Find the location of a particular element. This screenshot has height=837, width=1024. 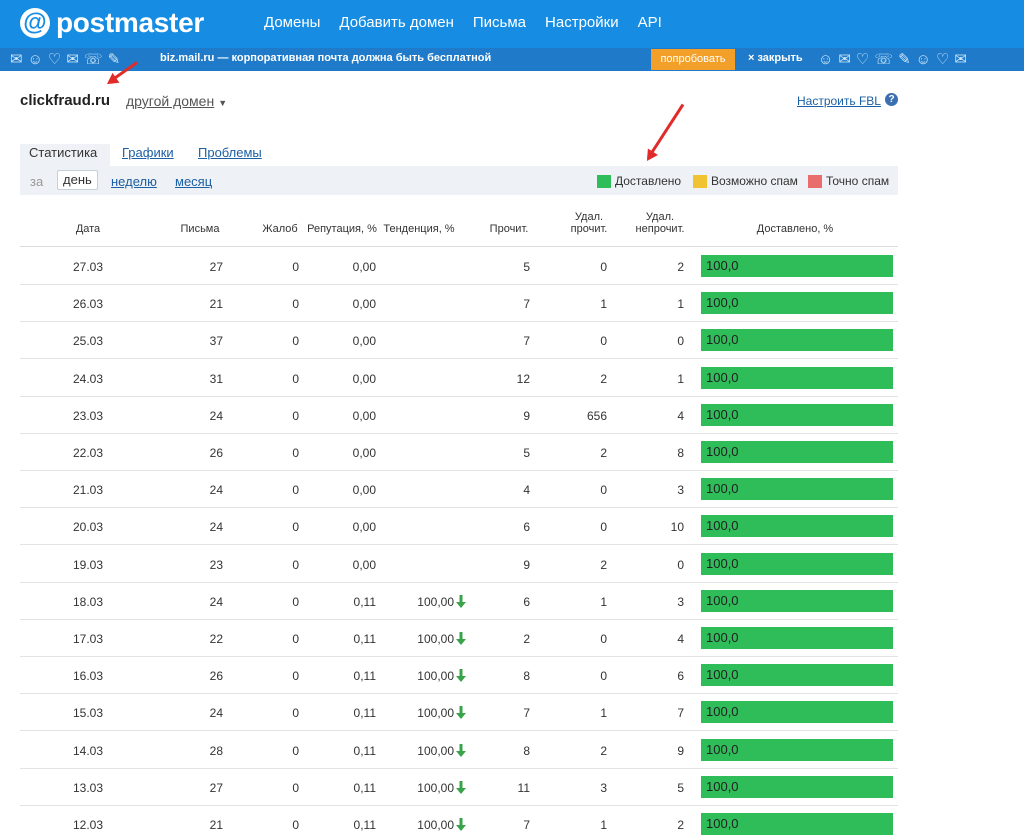

cell-deleted-unread: 9 is located at coordinates (680, 751).